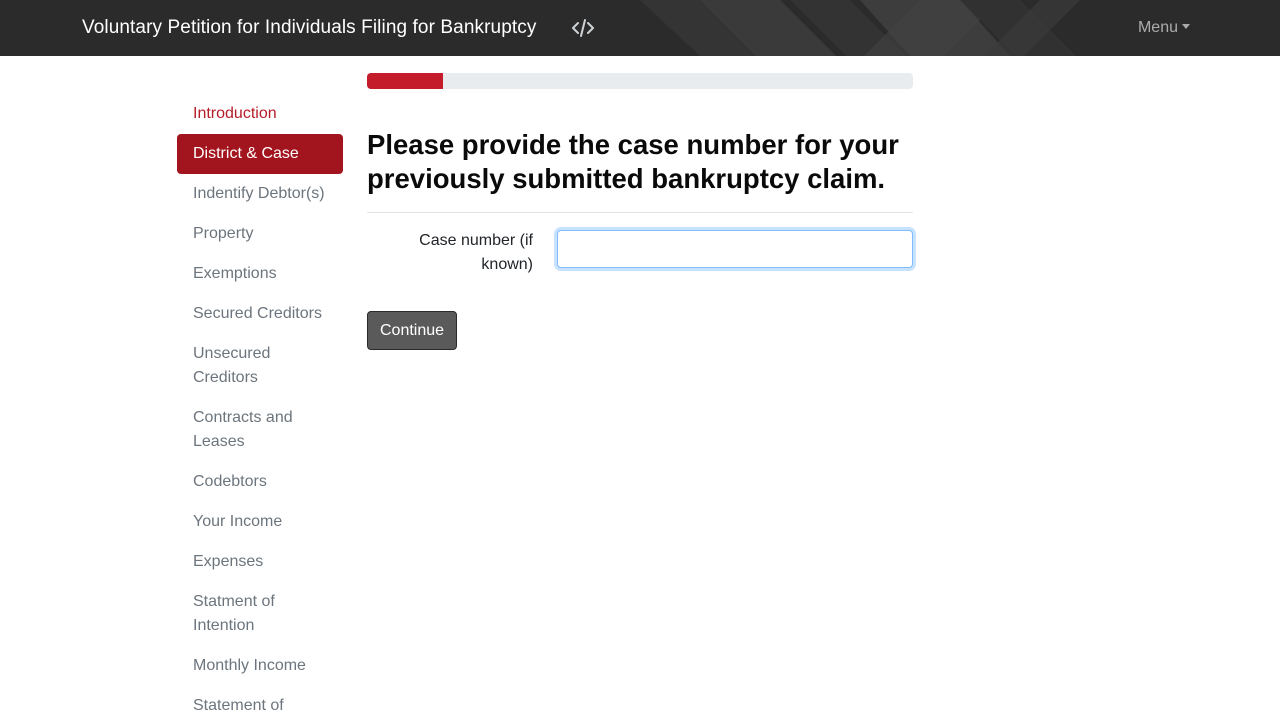 This screenshot has width=1280, height=726. What do you see at coordinates (405, 81) in the screenshot?
I see `progress-bar` at bounding box center [405, 81].